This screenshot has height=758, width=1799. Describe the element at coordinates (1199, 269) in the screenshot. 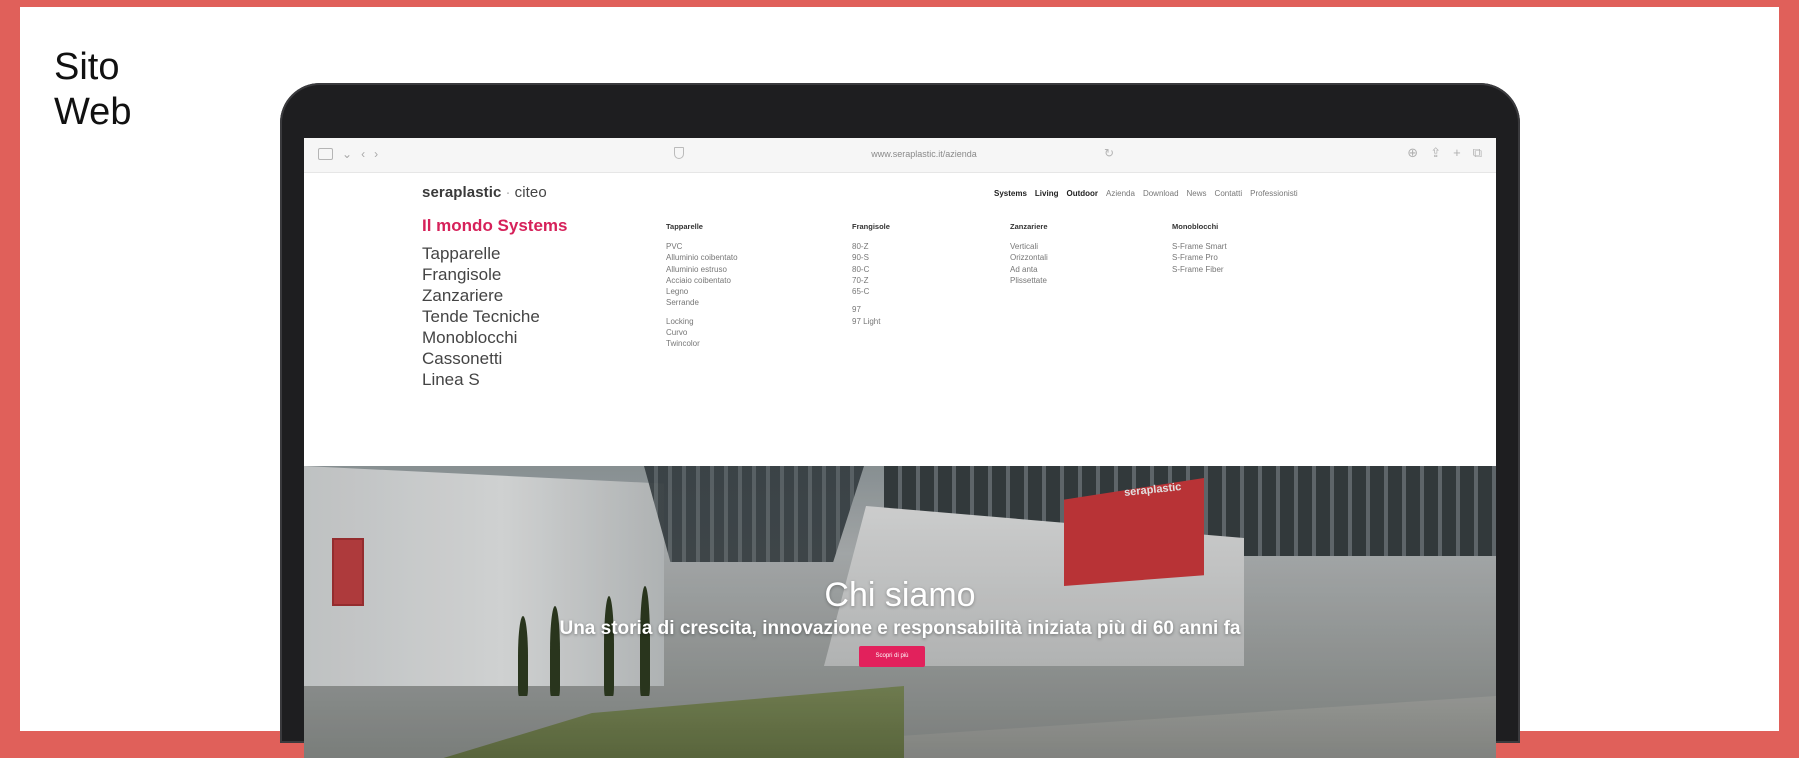

I see `submenu-item: S-Frame Fiber` at that location.